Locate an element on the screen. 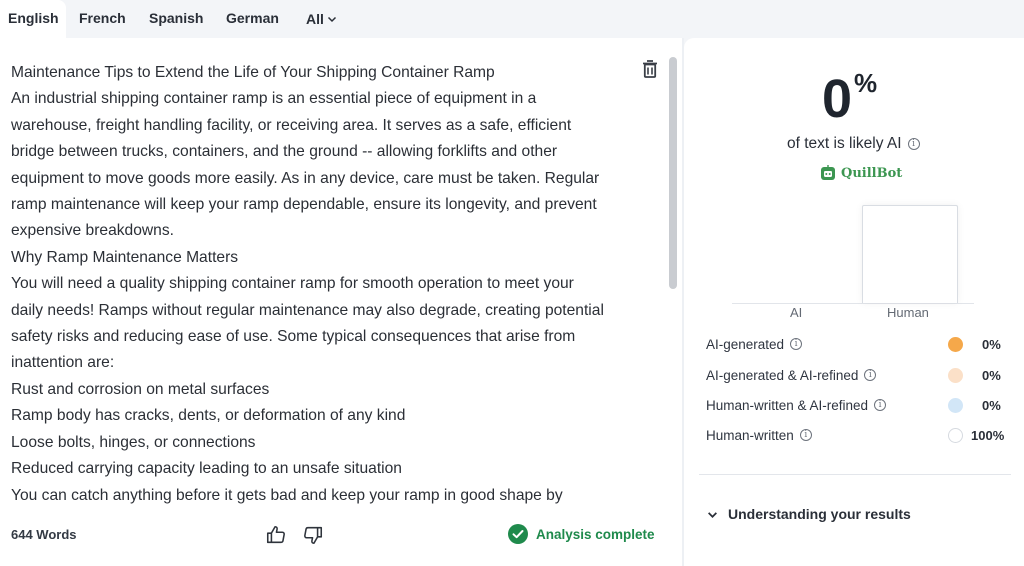 The height and width of the screenshot is (566, 1024). legend-label: AI-generated is located at coordinates (745, 344).